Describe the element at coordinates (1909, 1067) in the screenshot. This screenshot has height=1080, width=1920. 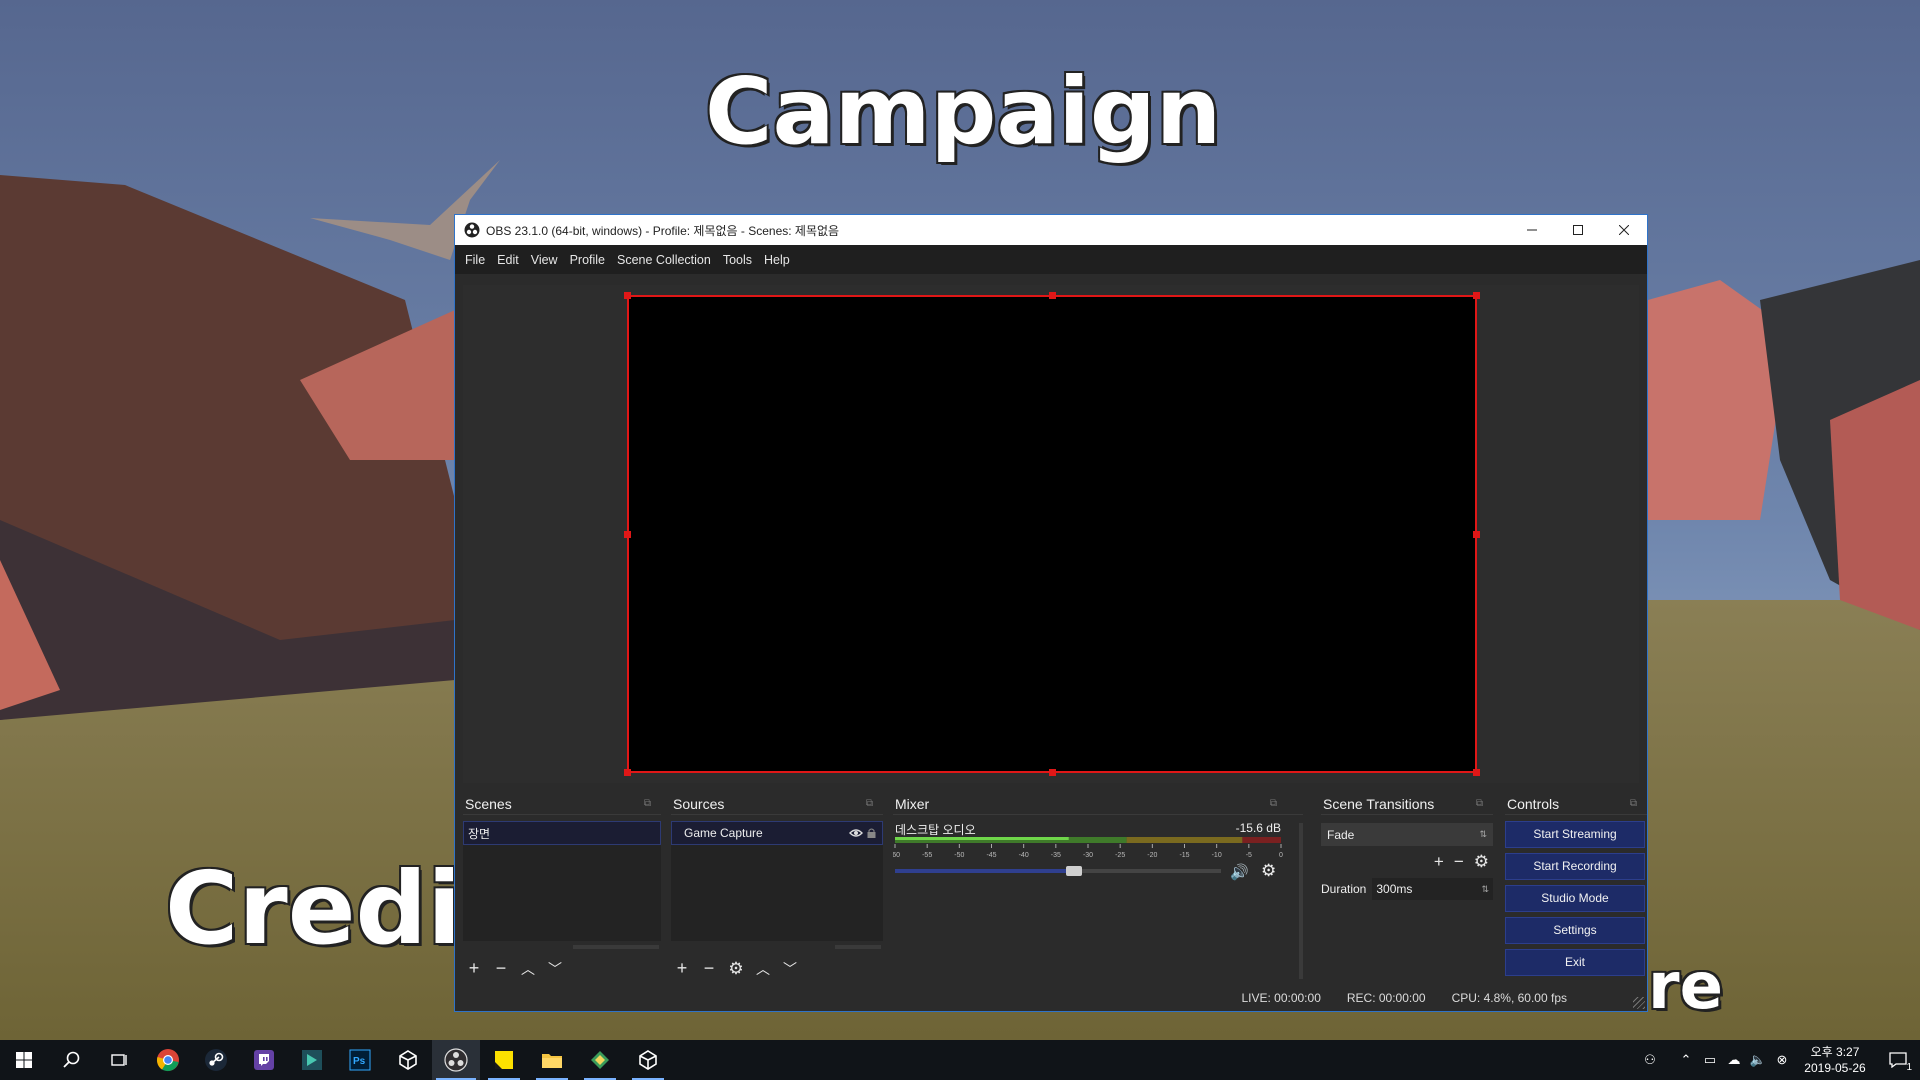
I see `notification-badge: 1` at that location.